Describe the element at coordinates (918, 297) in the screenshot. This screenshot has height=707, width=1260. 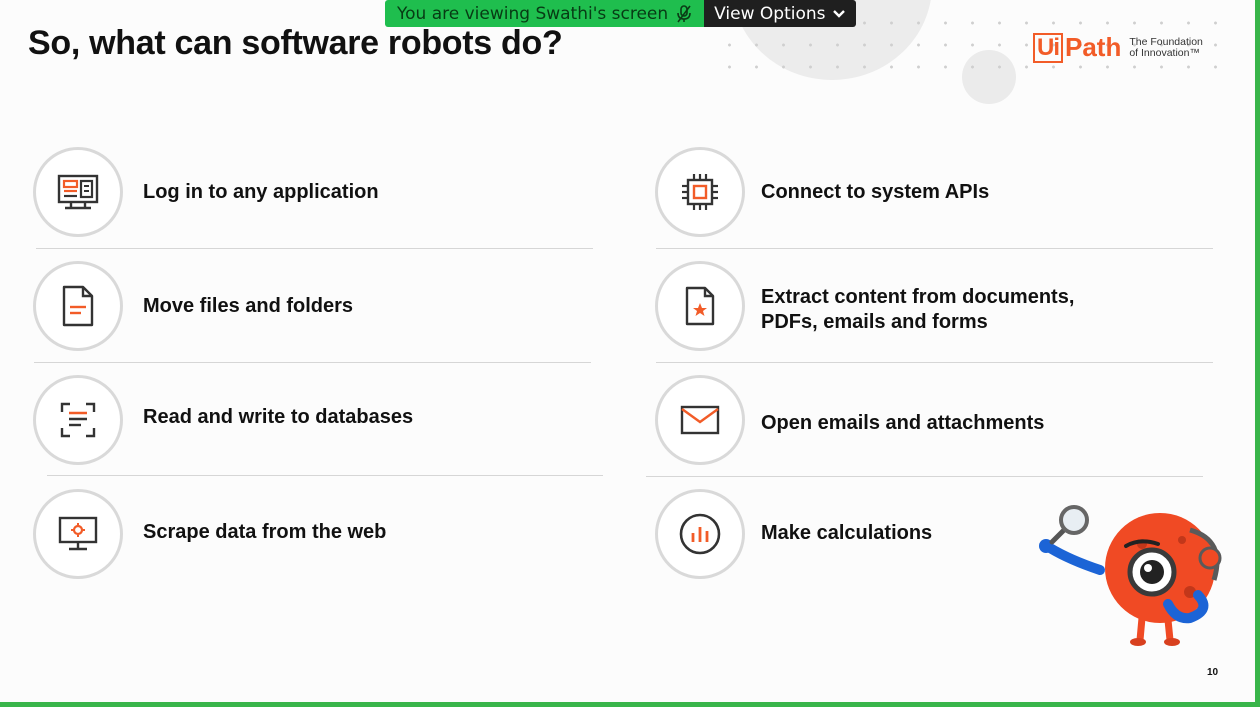
I see `item-extract-line1: Extract content from documents,` at that location.